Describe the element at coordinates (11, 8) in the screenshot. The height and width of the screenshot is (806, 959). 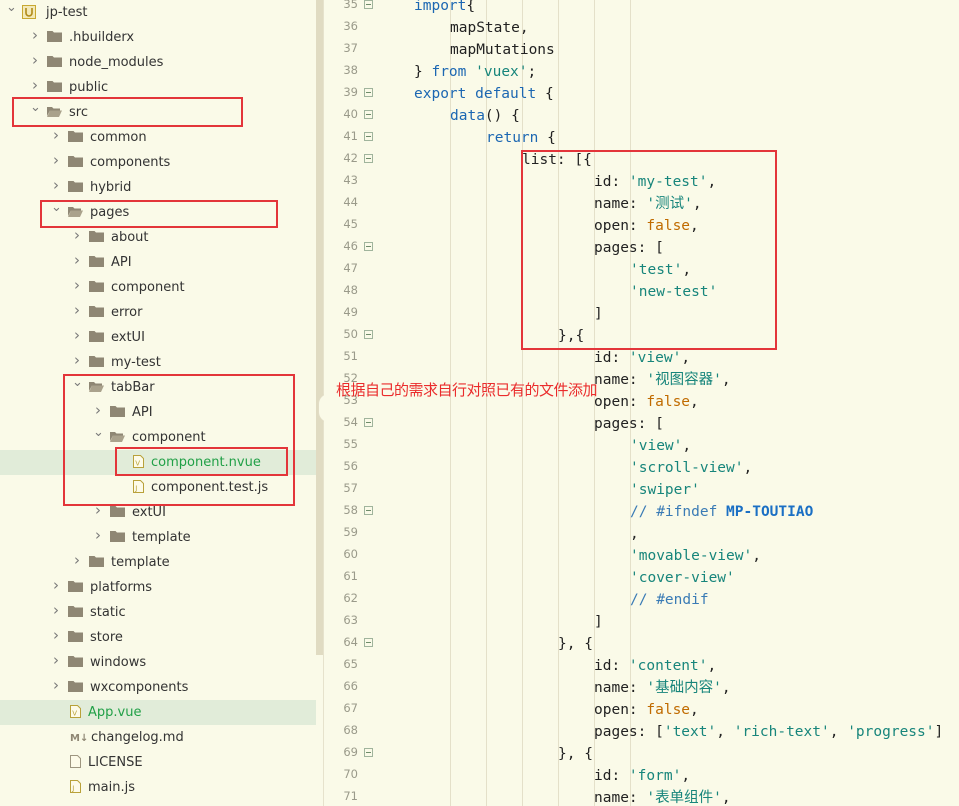
I see `chevron-down-icon: ⌄` at that location.